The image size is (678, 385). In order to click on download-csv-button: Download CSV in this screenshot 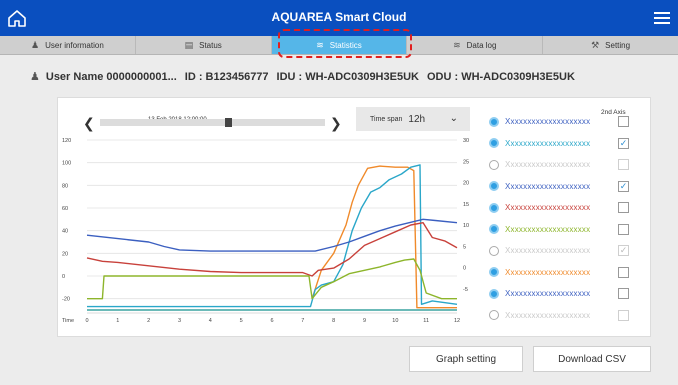, I will do `click(592, 359)`.